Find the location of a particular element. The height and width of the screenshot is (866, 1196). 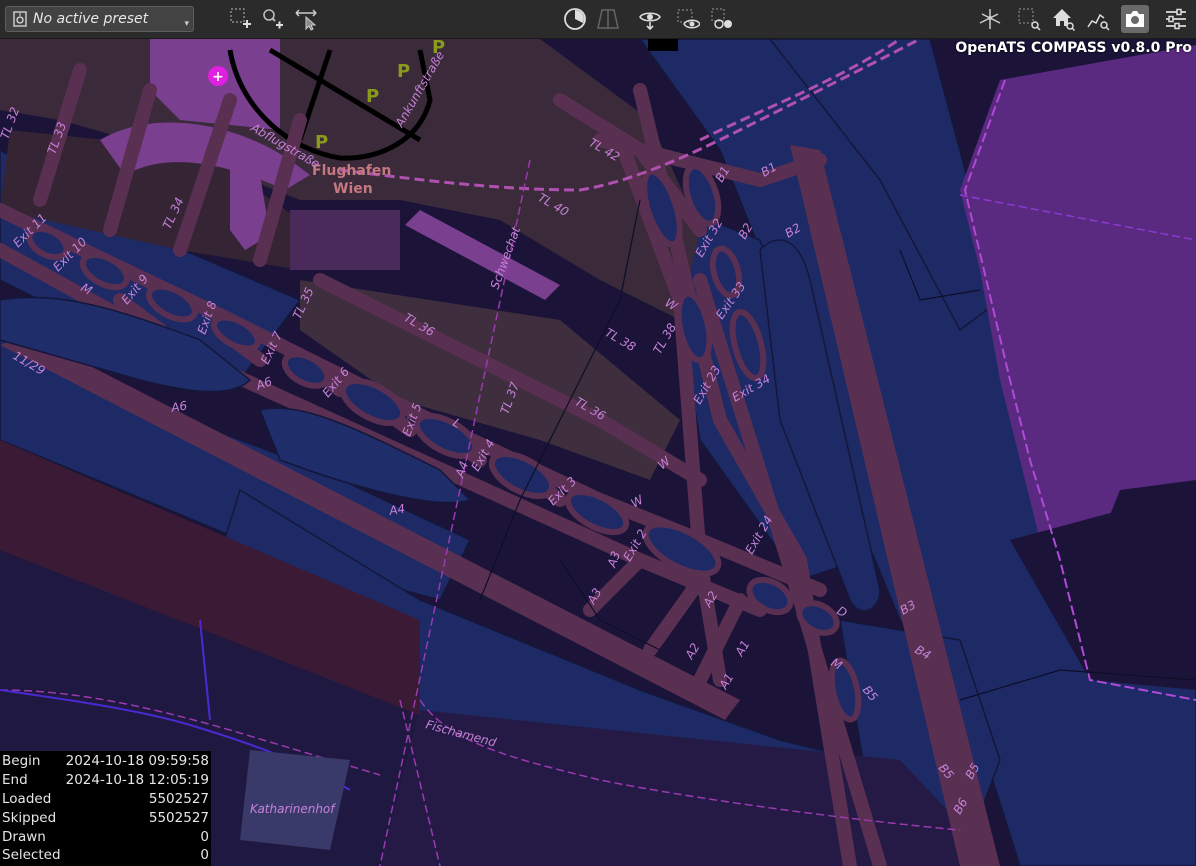

stats-row-drawn: Drawn 0 is located at coordinates (105, 838).